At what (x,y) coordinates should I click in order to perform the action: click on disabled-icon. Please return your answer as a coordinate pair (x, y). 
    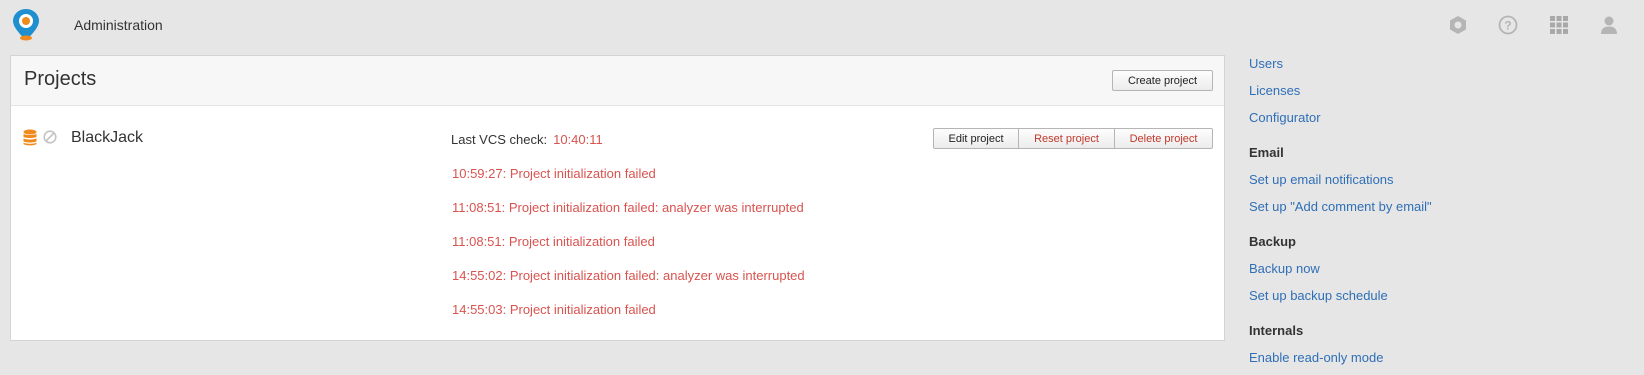
    Looking at the image, I should click on (50, 139).